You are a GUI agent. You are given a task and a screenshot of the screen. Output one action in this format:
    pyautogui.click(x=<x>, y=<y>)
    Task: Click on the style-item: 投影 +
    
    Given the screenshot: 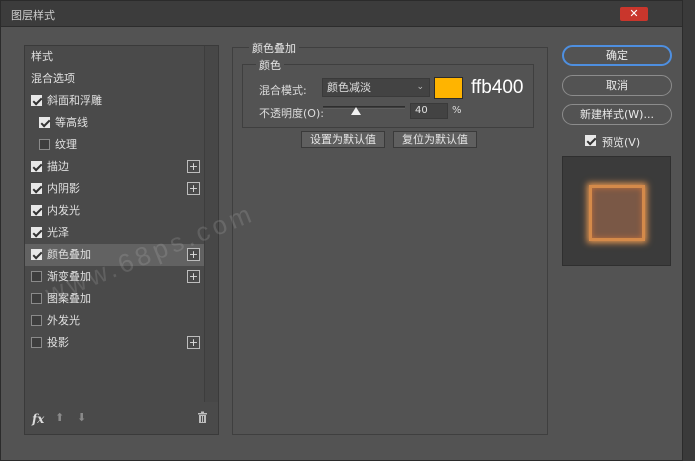 What is the action you would take?
    pyautogui.click(x=115, y=343)
    